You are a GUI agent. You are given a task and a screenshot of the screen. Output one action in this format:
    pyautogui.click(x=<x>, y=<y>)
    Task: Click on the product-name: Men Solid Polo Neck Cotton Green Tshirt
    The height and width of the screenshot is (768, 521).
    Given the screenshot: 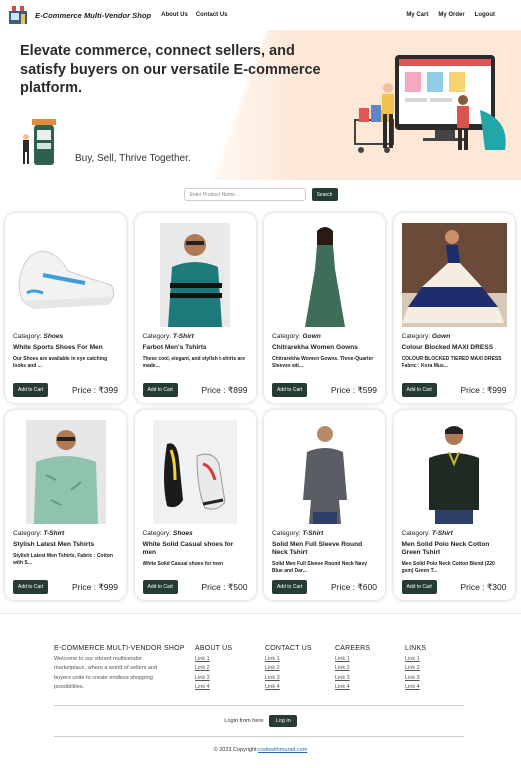 What is the action you would take?
    pyautogui.click(x=454, y=549)
    